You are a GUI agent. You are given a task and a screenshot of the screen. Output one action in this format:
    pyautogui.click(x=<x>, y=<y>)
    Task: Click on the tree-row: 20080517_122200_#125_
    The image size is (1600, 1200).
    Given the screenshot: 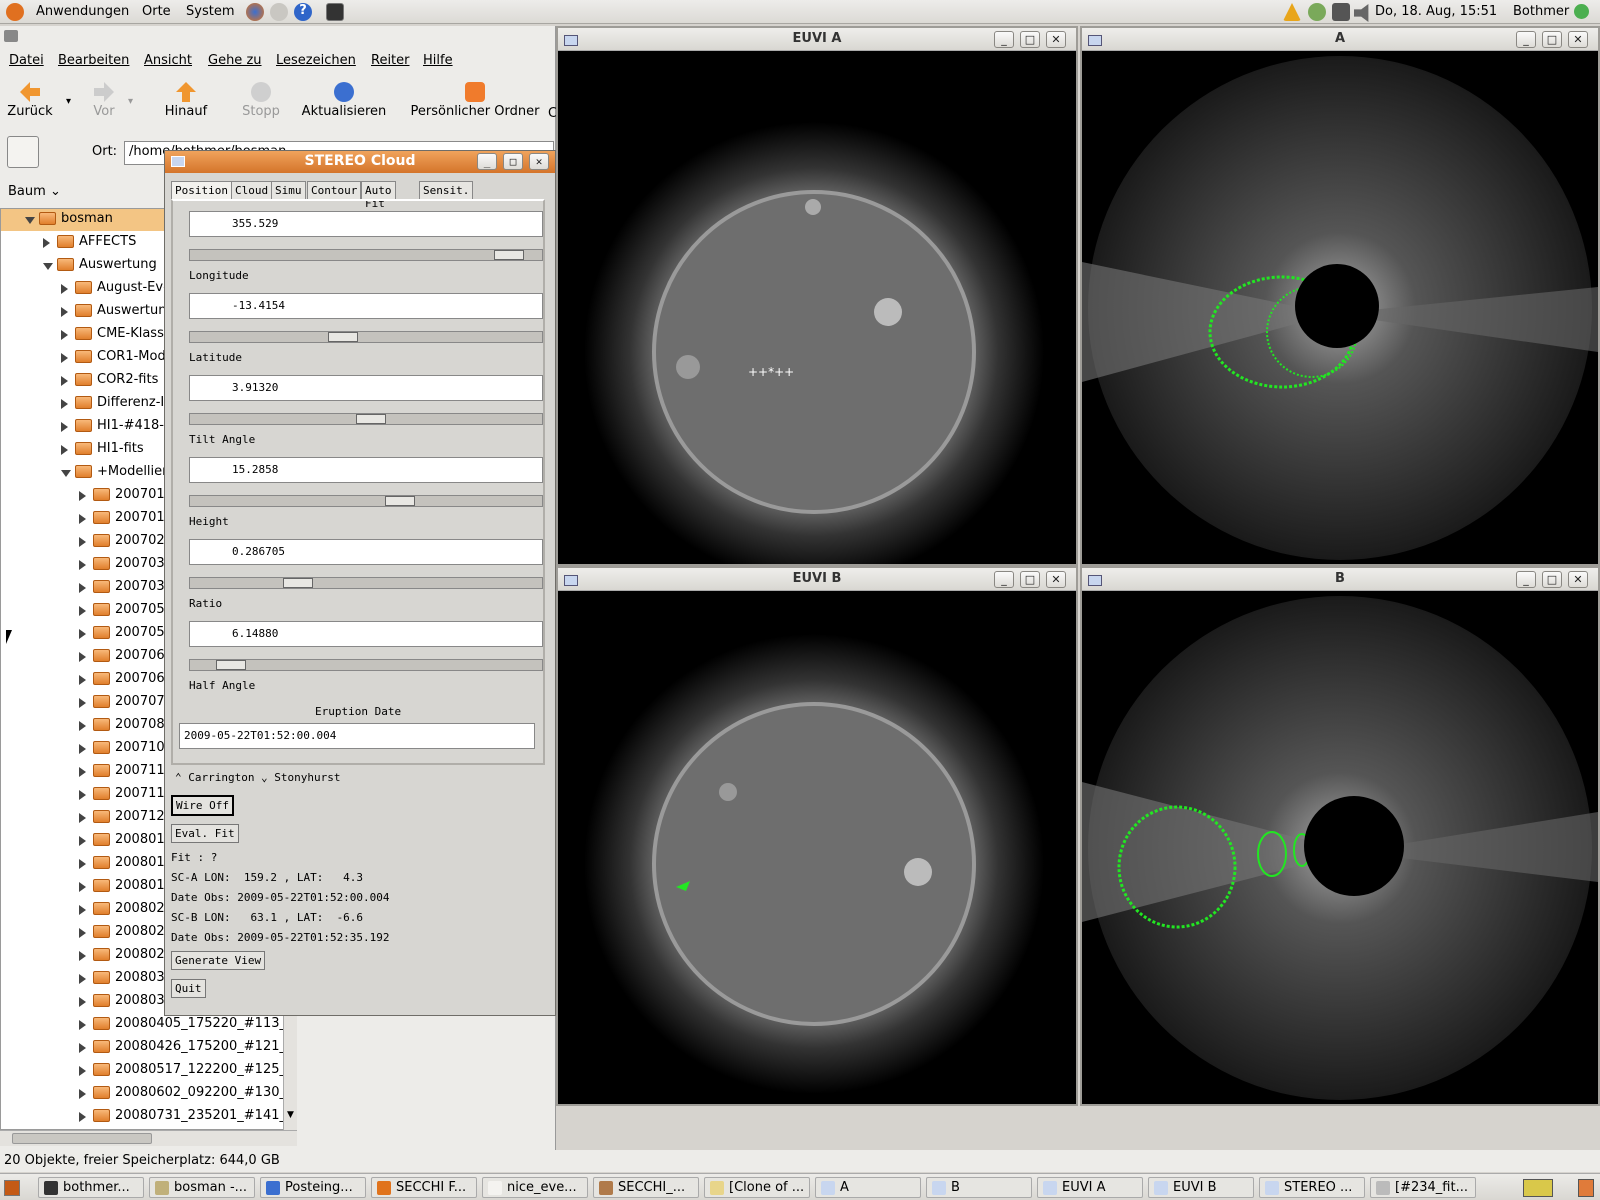 What is the action you would take?
    pyautogui.click(x=145, y=1071)
    